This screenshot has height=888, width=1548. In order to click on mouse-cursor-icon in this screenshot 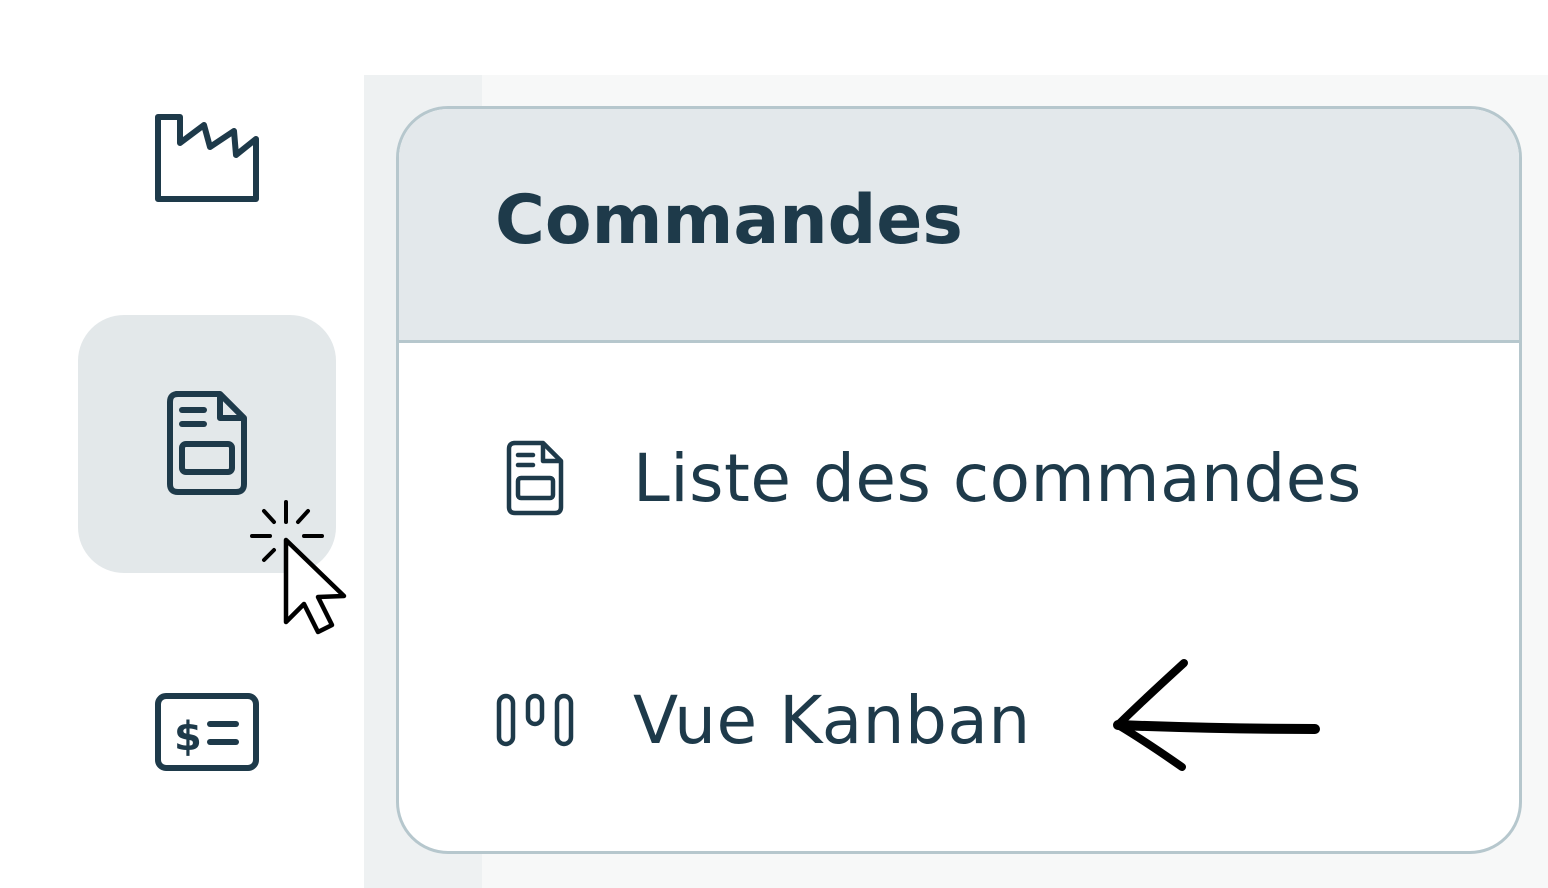, I will do `click(301, 570)`.